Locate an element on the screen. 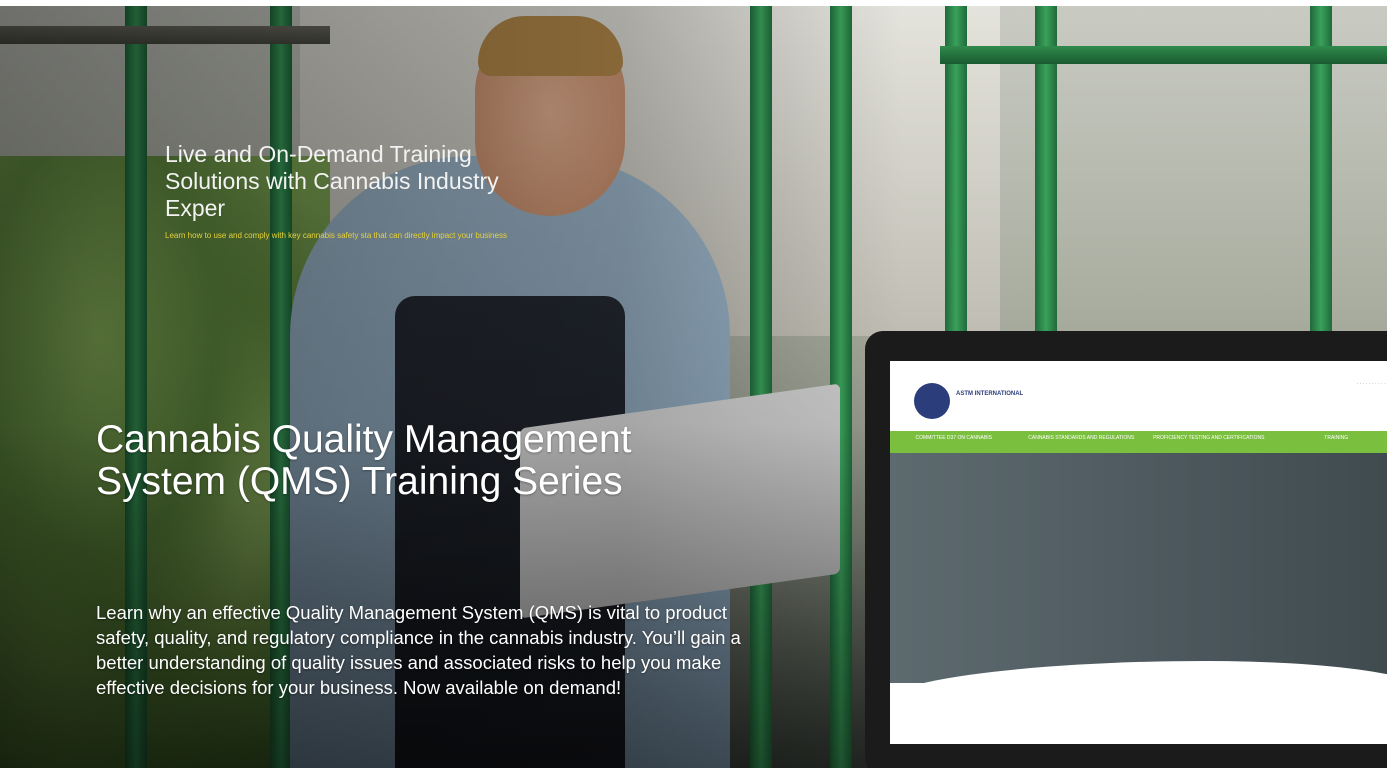  astm-logo-icon is located at coordinates (932, 401).